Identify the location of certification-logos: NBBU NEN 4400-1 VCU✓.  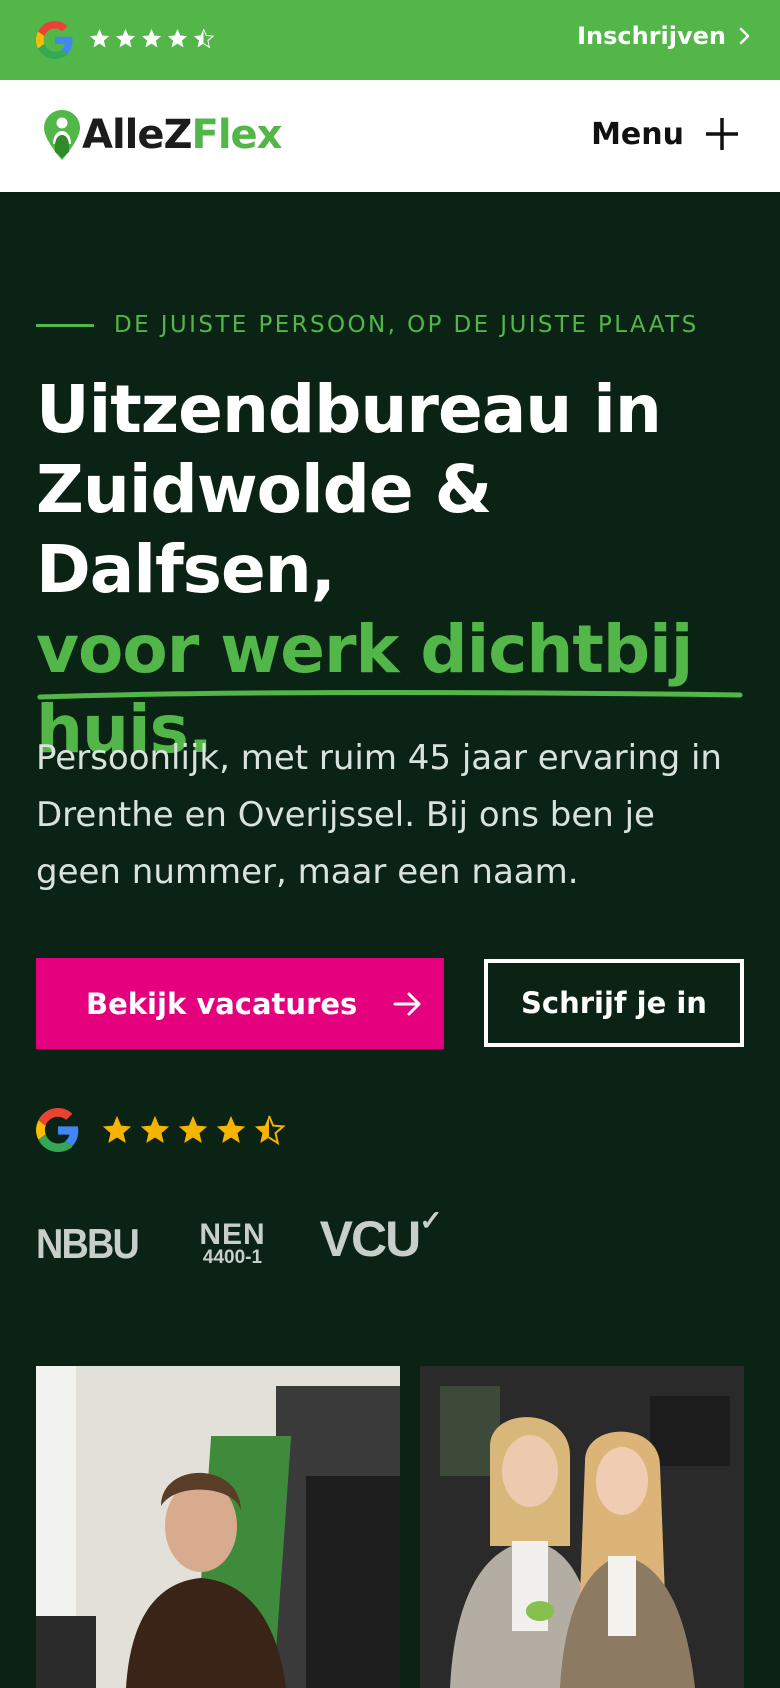
(239, 1236).